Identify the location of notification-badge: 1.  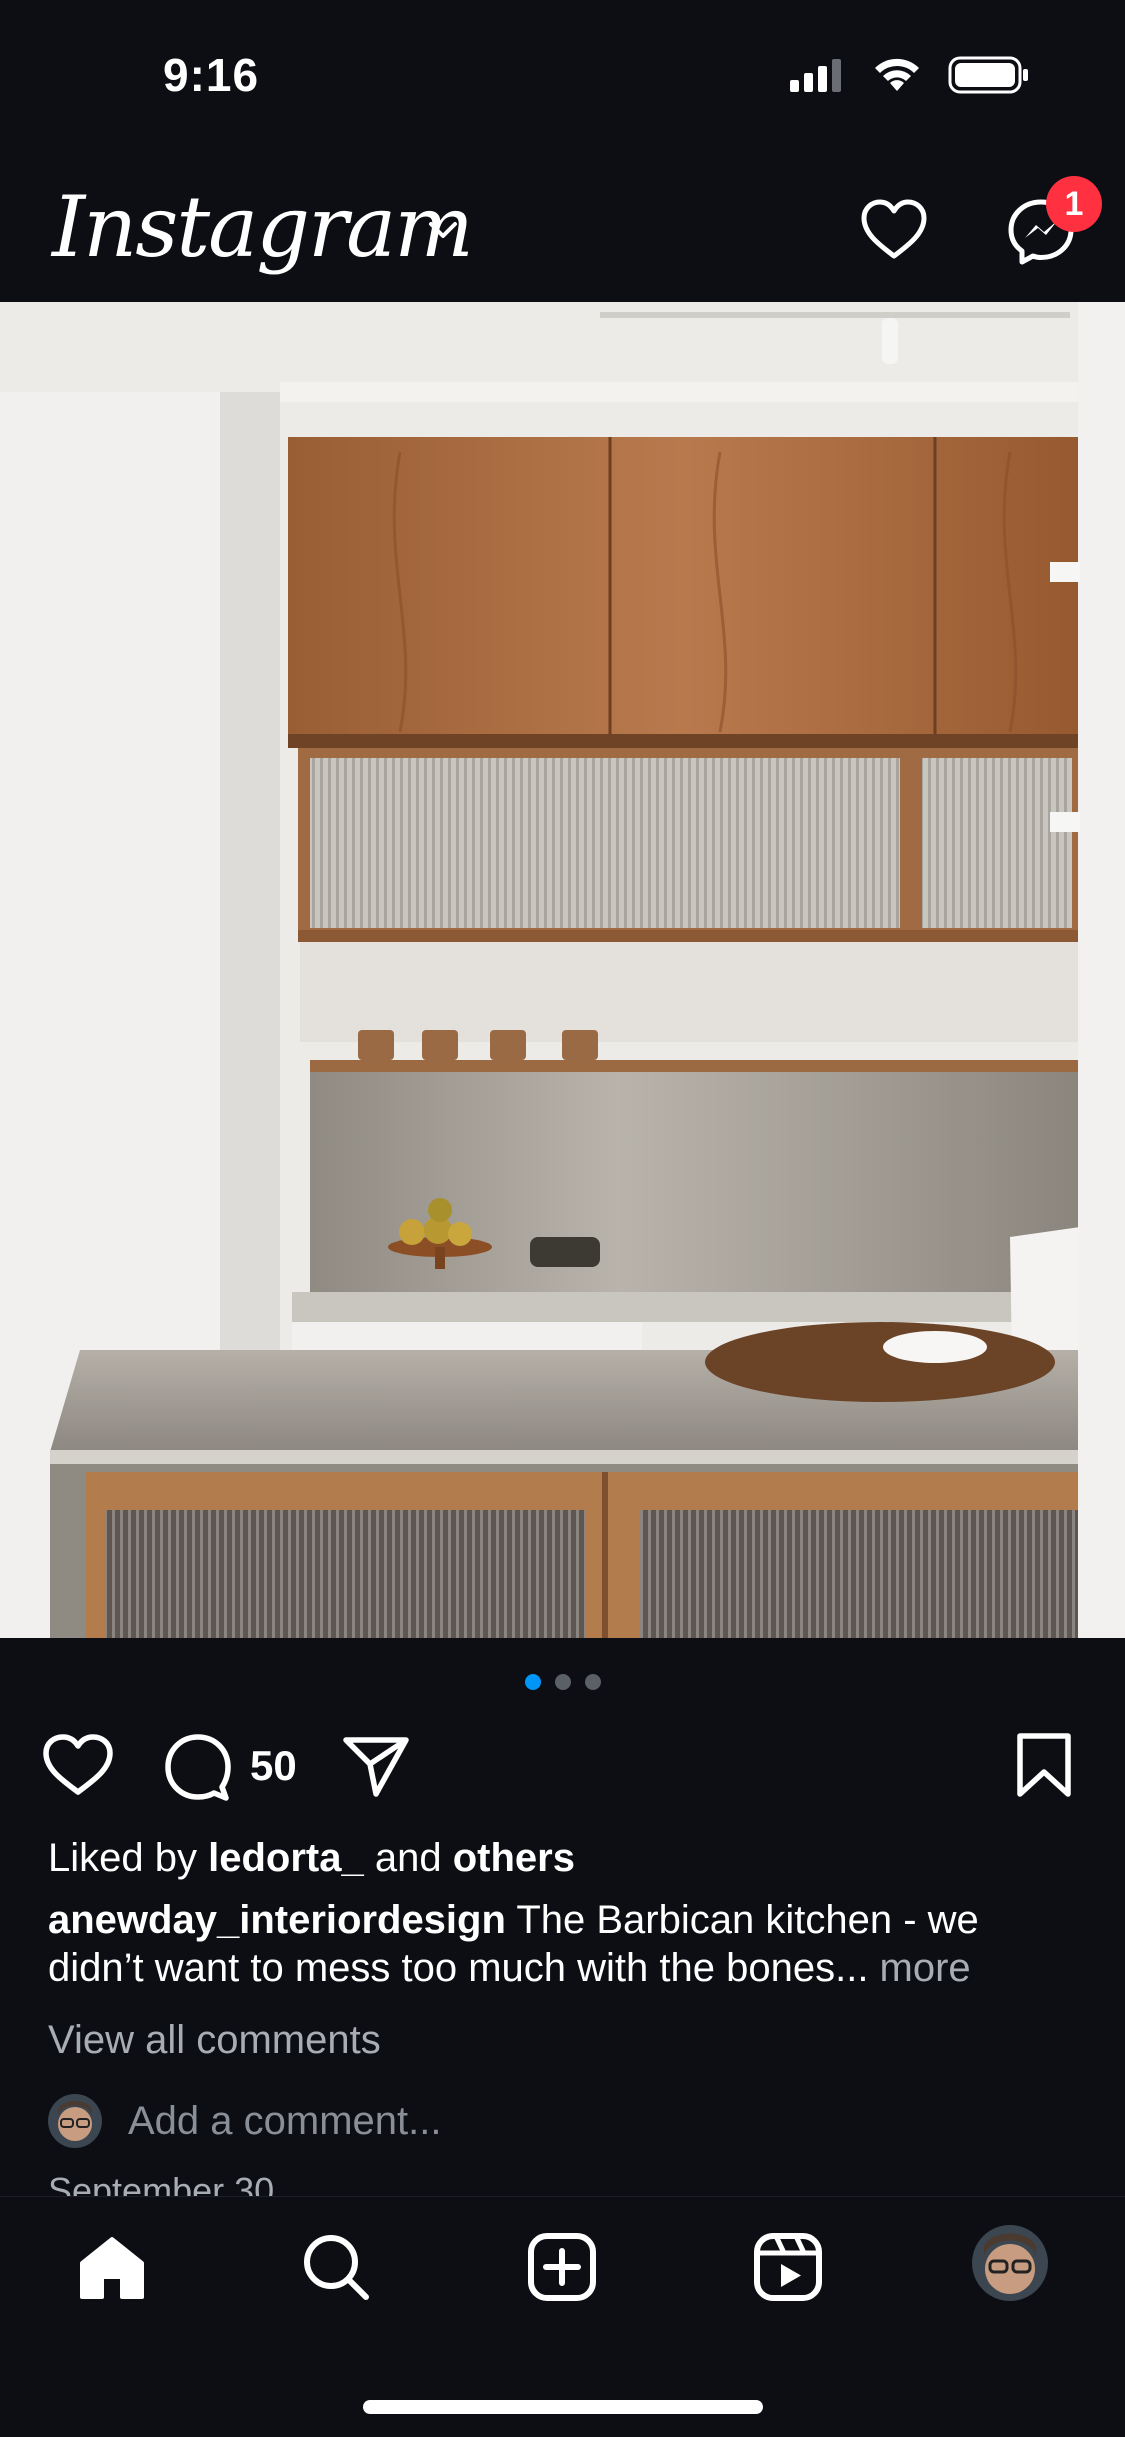
(1074, 204).